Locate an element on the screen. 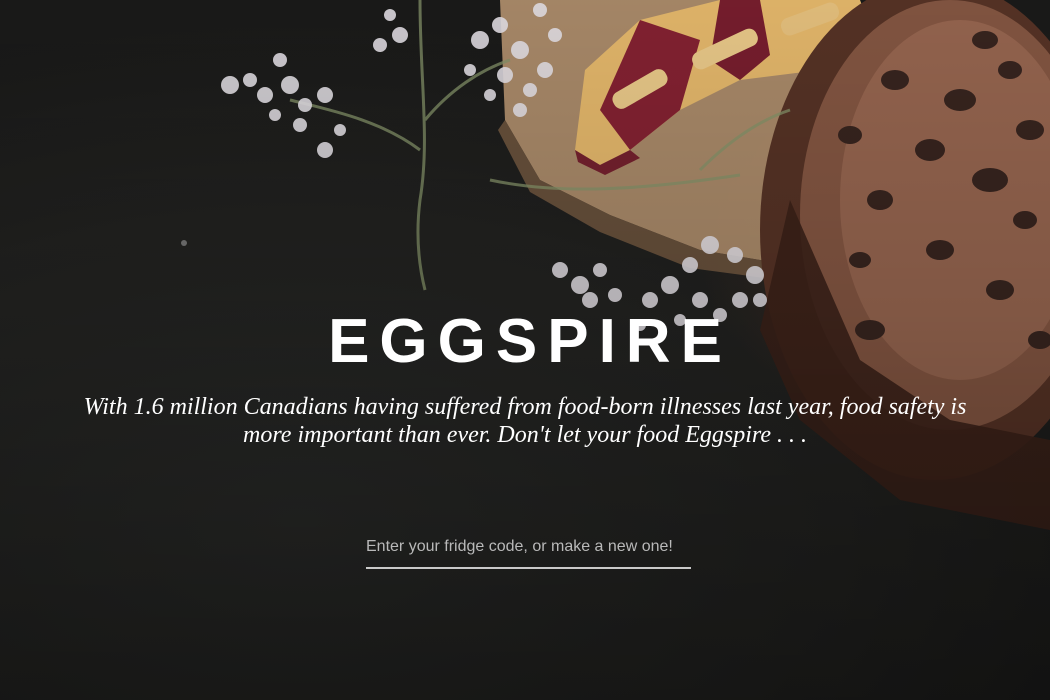  app-title: EGGSPIRE is located at coordinates (530, 341).